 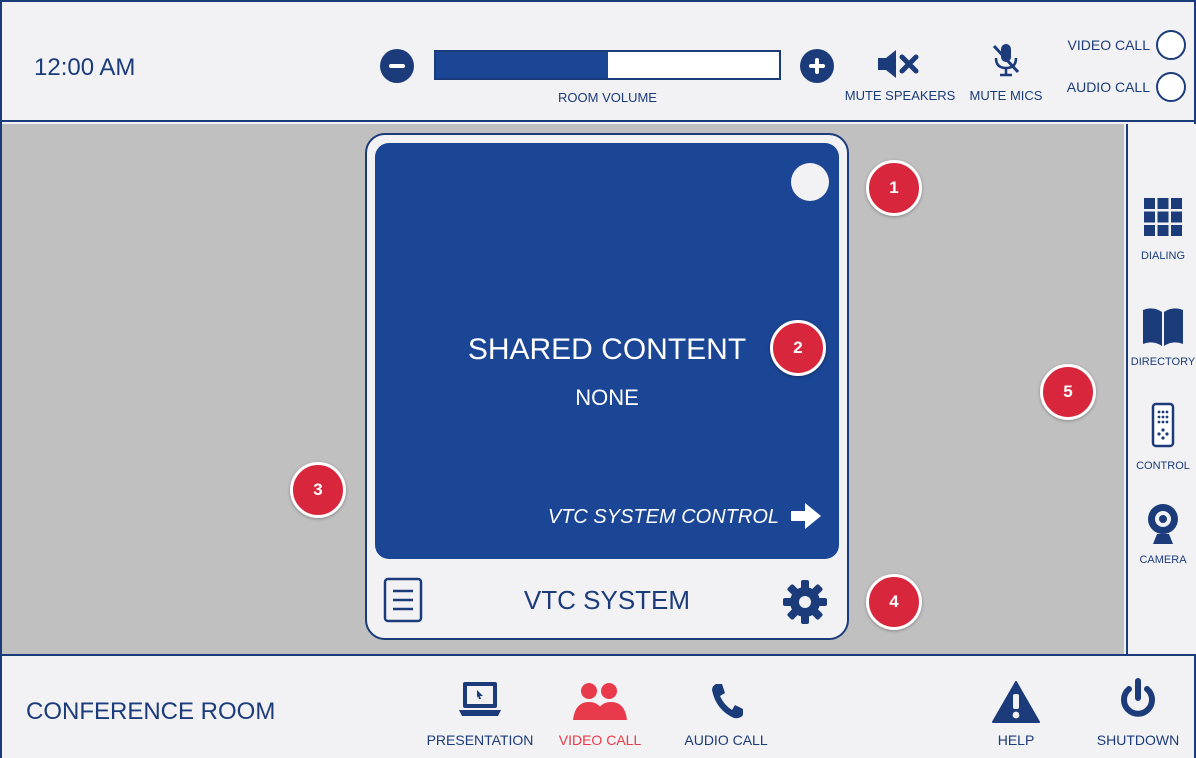 I want to click on vtc-system-control-link: VTC SYSTEM CONTROL, so click(x=663, y=517).